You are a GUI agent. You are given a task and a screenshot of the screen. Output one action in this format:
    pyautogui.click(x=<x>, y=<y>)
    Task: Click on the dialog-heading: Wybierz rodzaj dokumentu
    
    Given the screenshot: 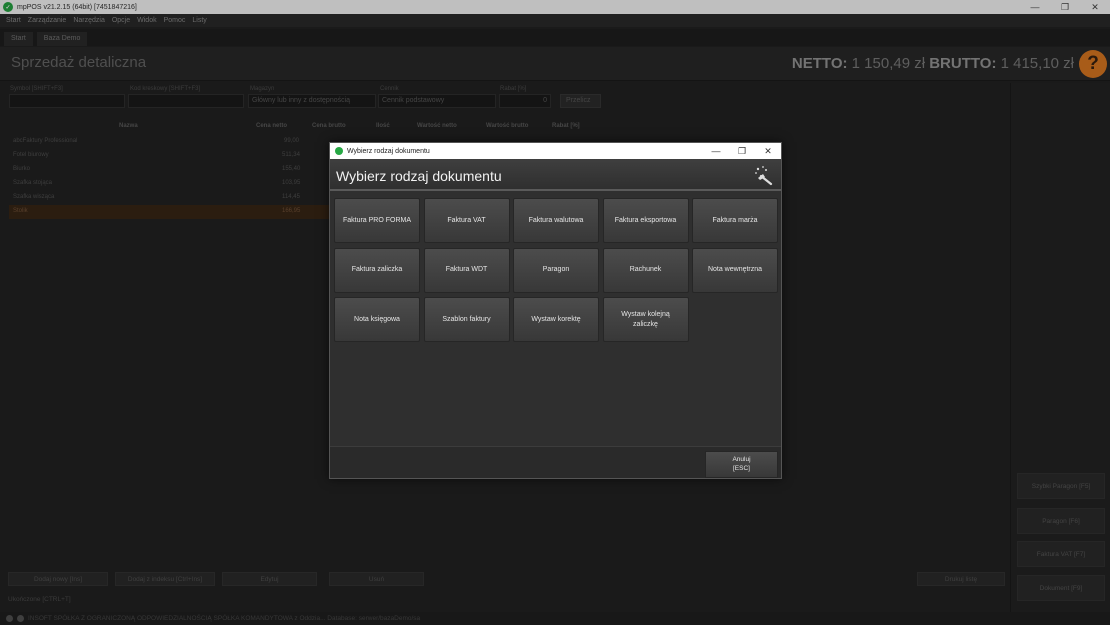 What is the action you would take?
    pyautogui.click(x=419, y=176)
    